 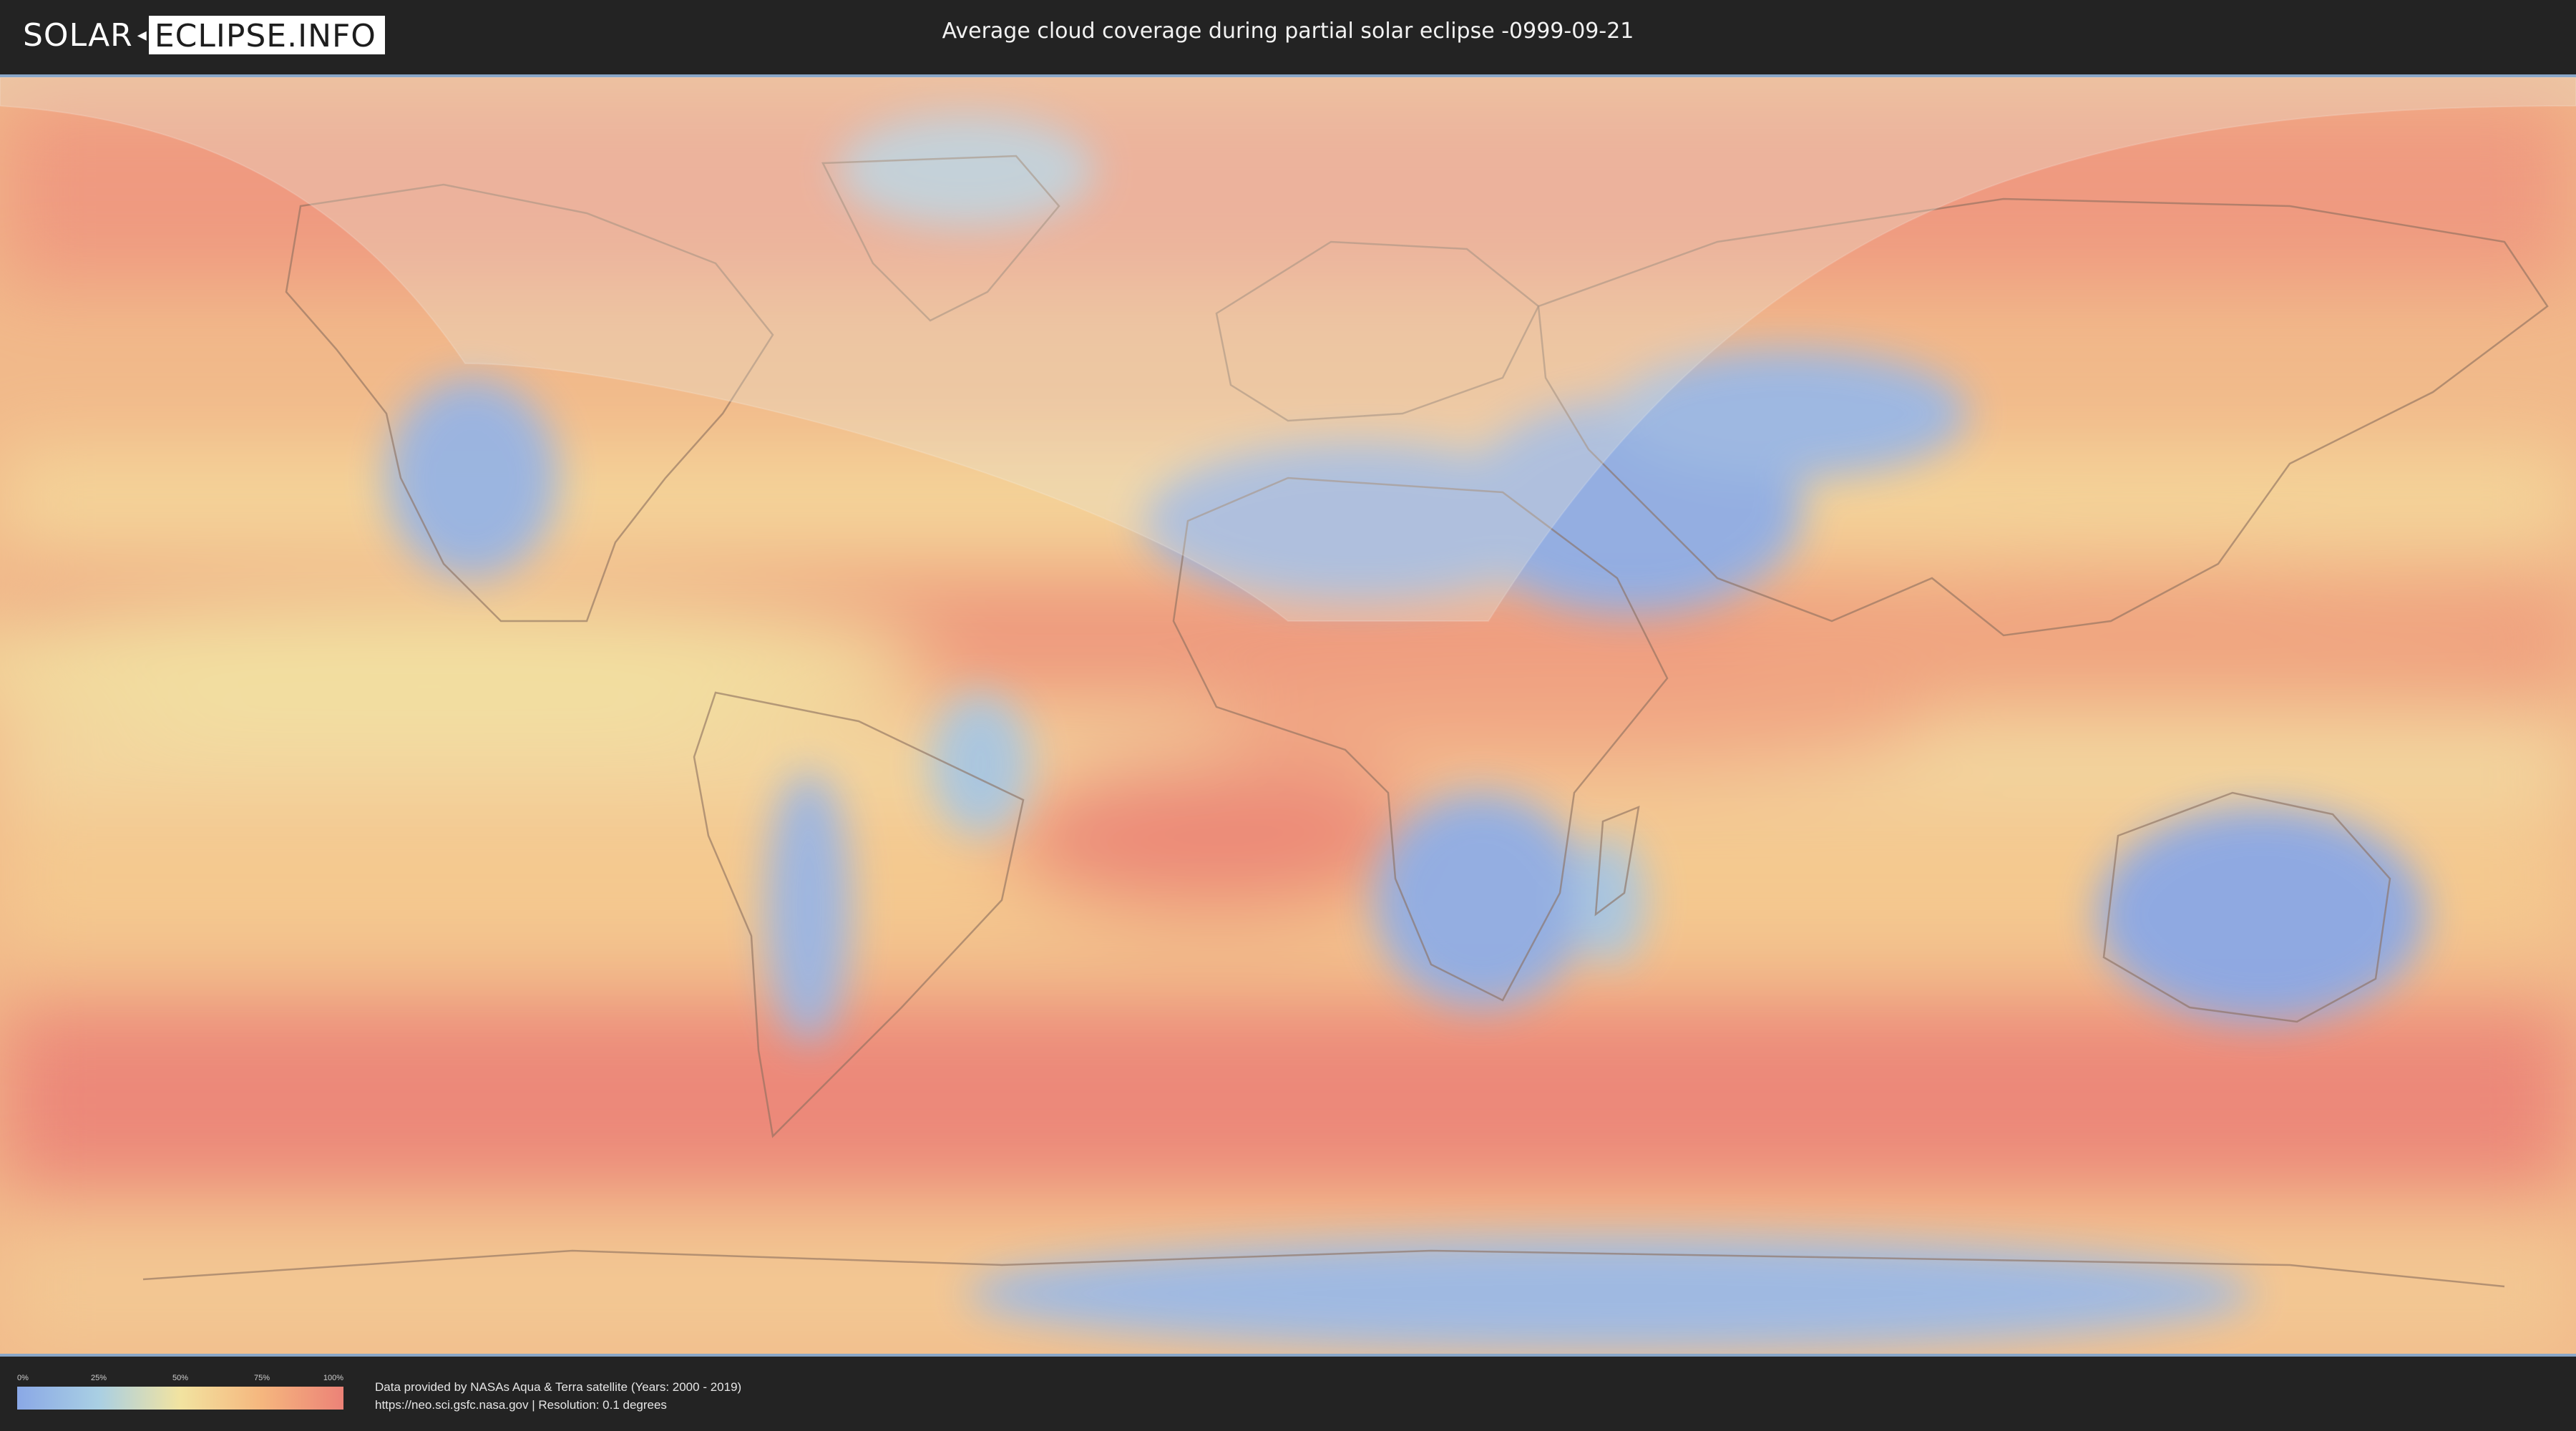 I want to click on cloud-coverage-legend: 0% 25% 50% 75% 100%, so click(x=180, y=1392).